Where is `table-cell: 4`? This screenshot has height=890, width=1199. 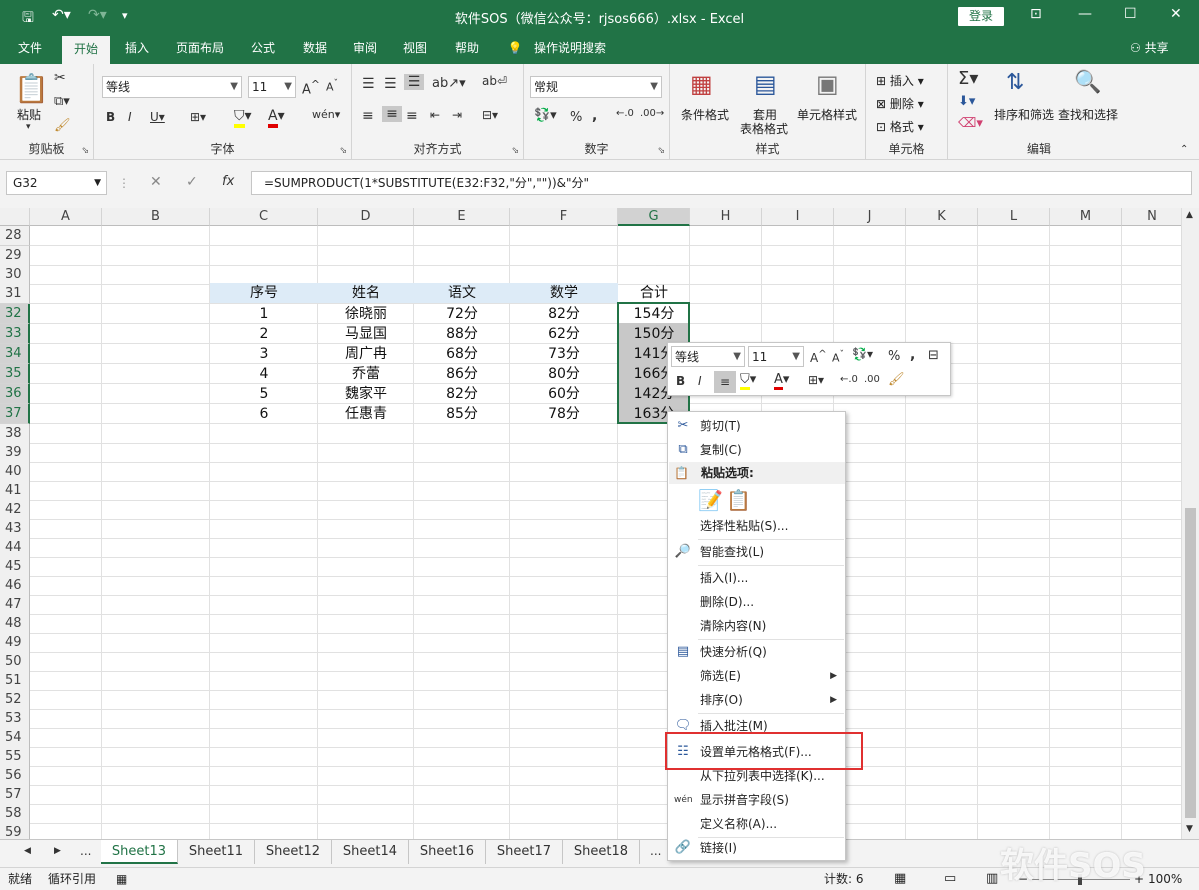
table-cell: 4 is located at coordinates (264, 374).